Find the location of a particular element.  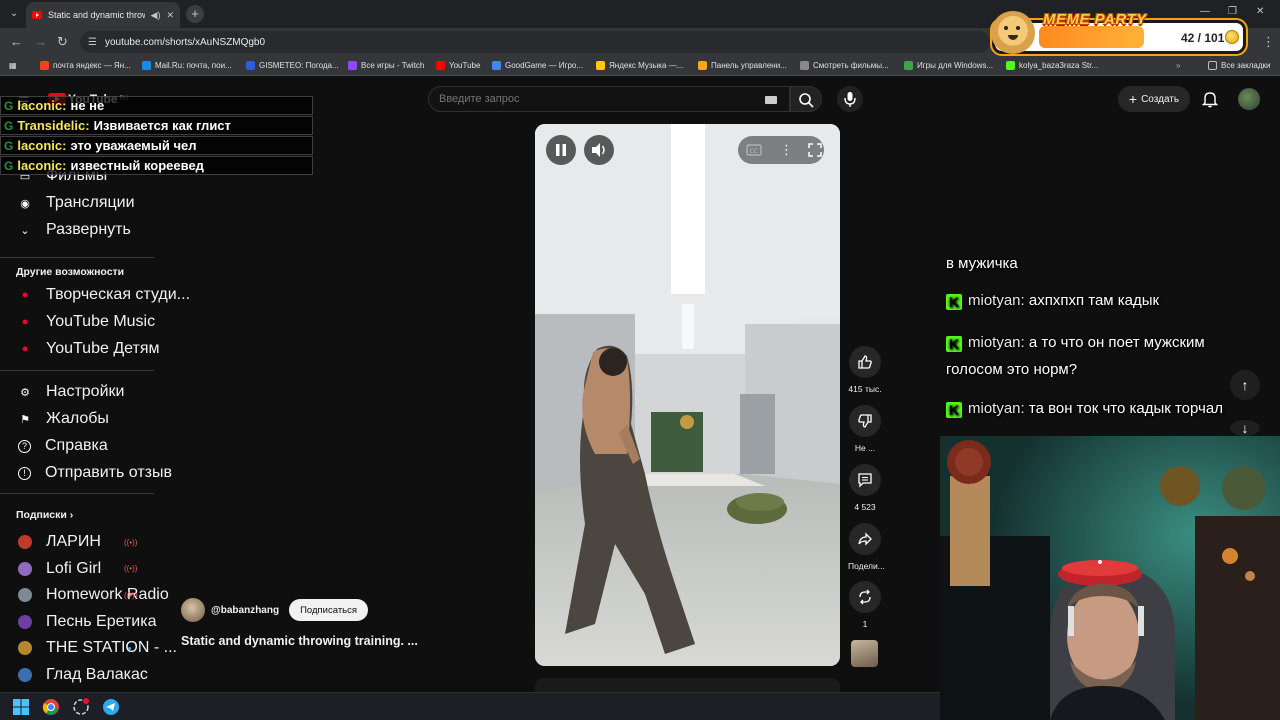

kids-icon: ● is located at coordinates (25, 349).